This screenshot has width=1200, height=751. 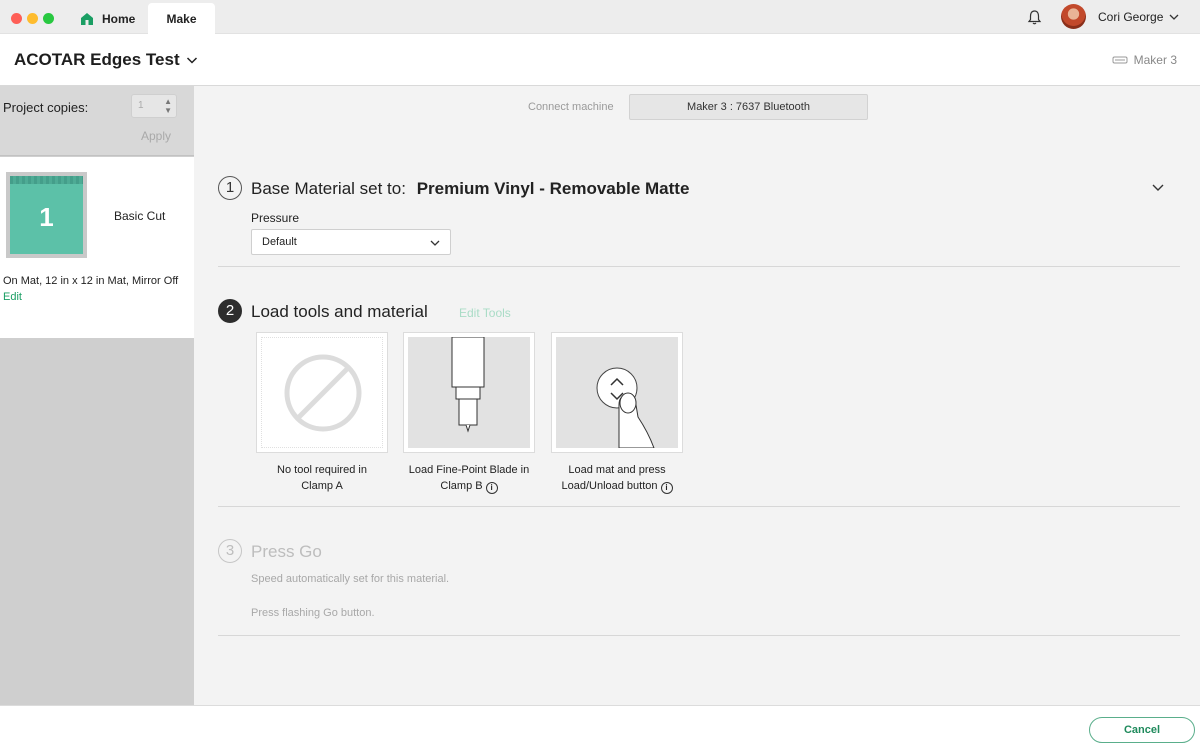 I want to click on cancel-button: Cancel, so click(x=1142, y=730).